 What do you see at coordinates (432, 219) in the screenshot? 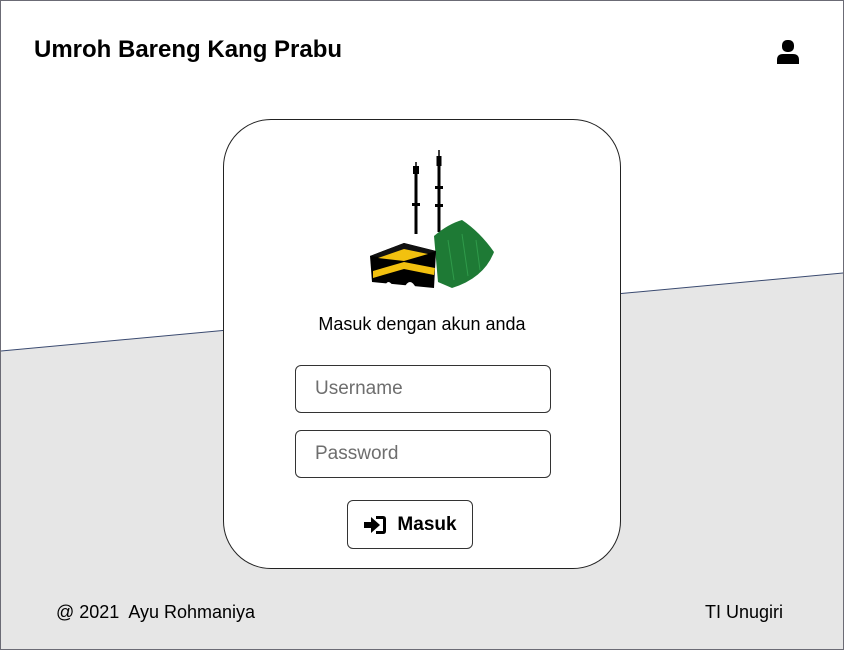
I see `kaaba-mosque-logo` at bounding box center [432, 219].